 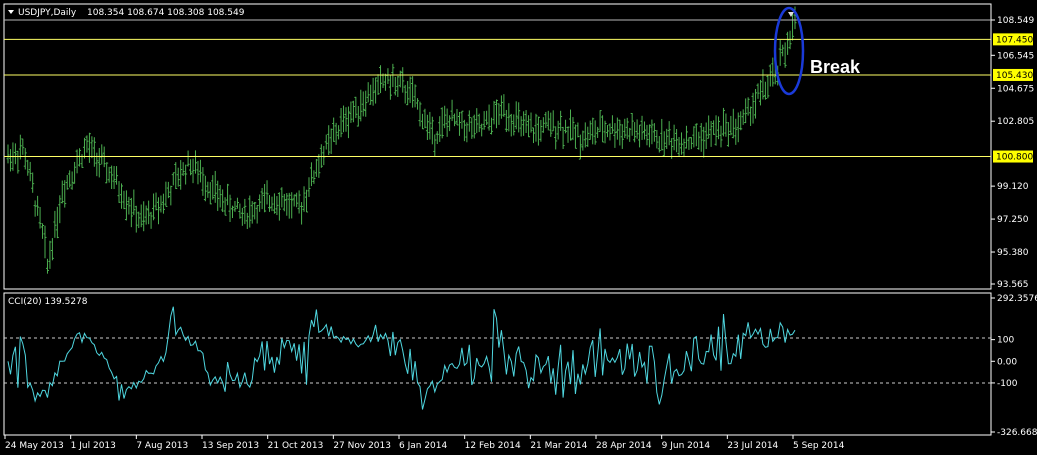 I want to click on time-tick-label: 13 Sep 2013, so click(x=230, y=446).